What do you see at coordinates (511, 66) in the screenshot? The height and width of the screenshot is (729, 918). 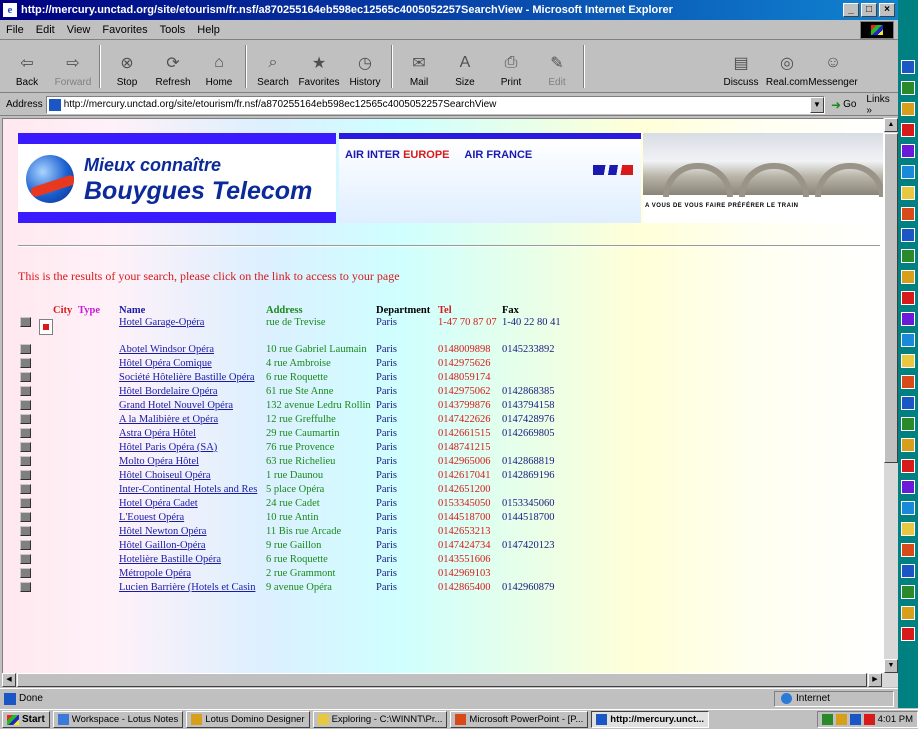 I see `print-button: ⎙ Print` at bounding box center [511, 66].